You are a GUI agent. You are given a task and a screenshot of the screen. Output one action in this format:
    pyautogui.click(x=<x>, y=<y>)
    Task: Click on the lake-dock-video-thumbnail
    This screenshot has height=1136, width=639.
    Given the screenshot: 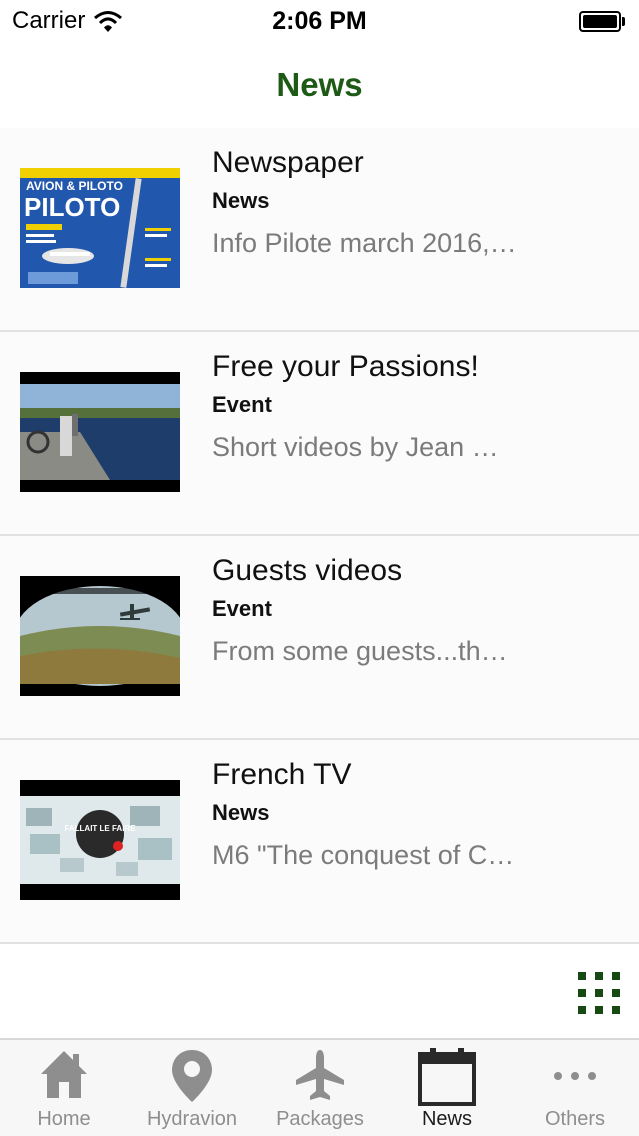 What is the action you would take?
    pyautogui.click(x=100, y=432)
    